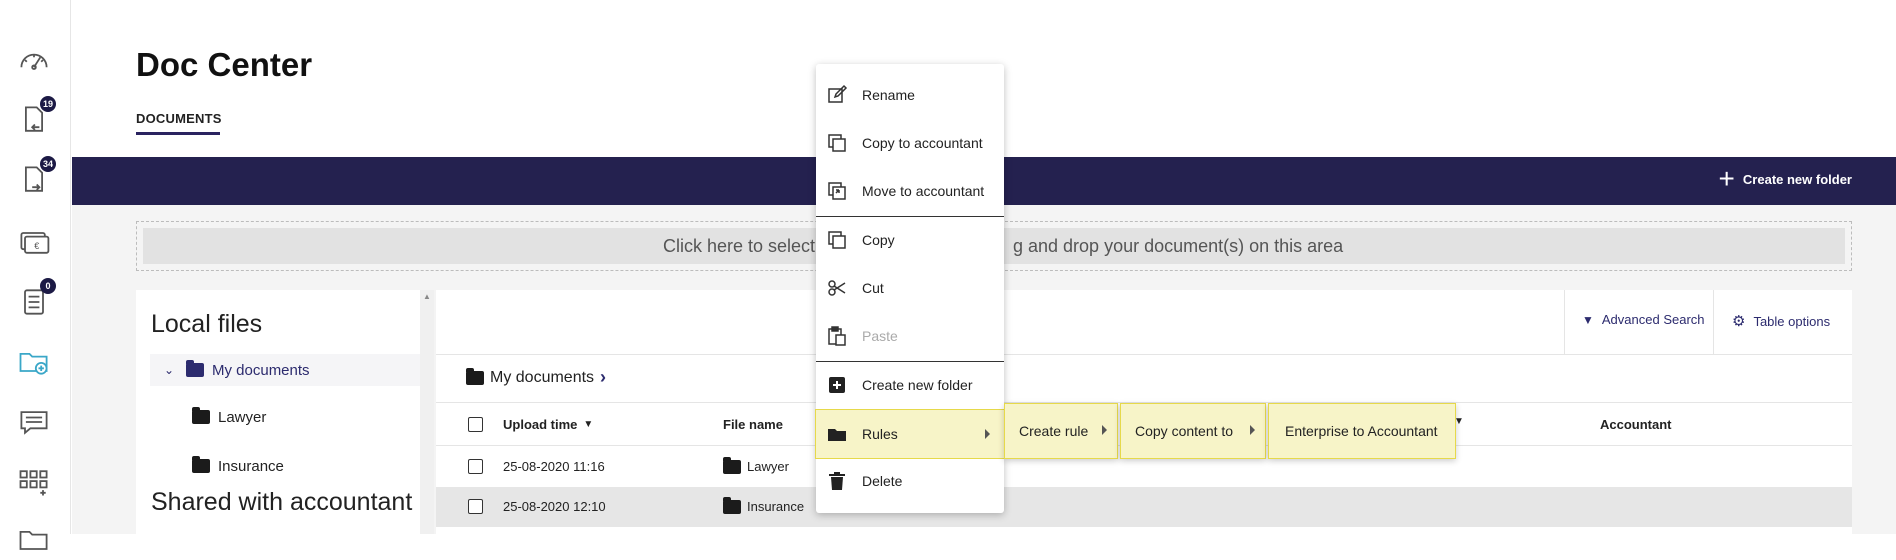 This screenshot has height=560, width=1896. Describe the element at coordinates (1636, 424) in the screenshot. I see `column-accountant: Accountant` at that location.